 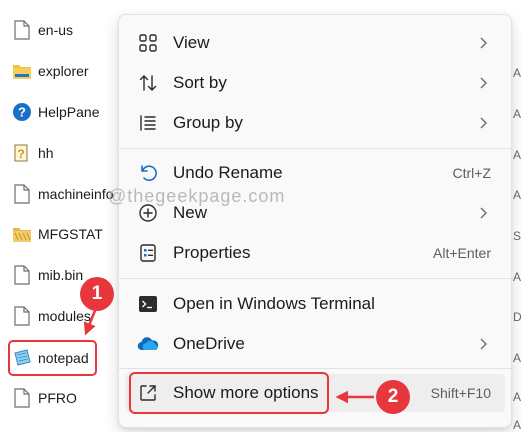 I want to click on folder-striped-icon, so click(x=22, y=234).